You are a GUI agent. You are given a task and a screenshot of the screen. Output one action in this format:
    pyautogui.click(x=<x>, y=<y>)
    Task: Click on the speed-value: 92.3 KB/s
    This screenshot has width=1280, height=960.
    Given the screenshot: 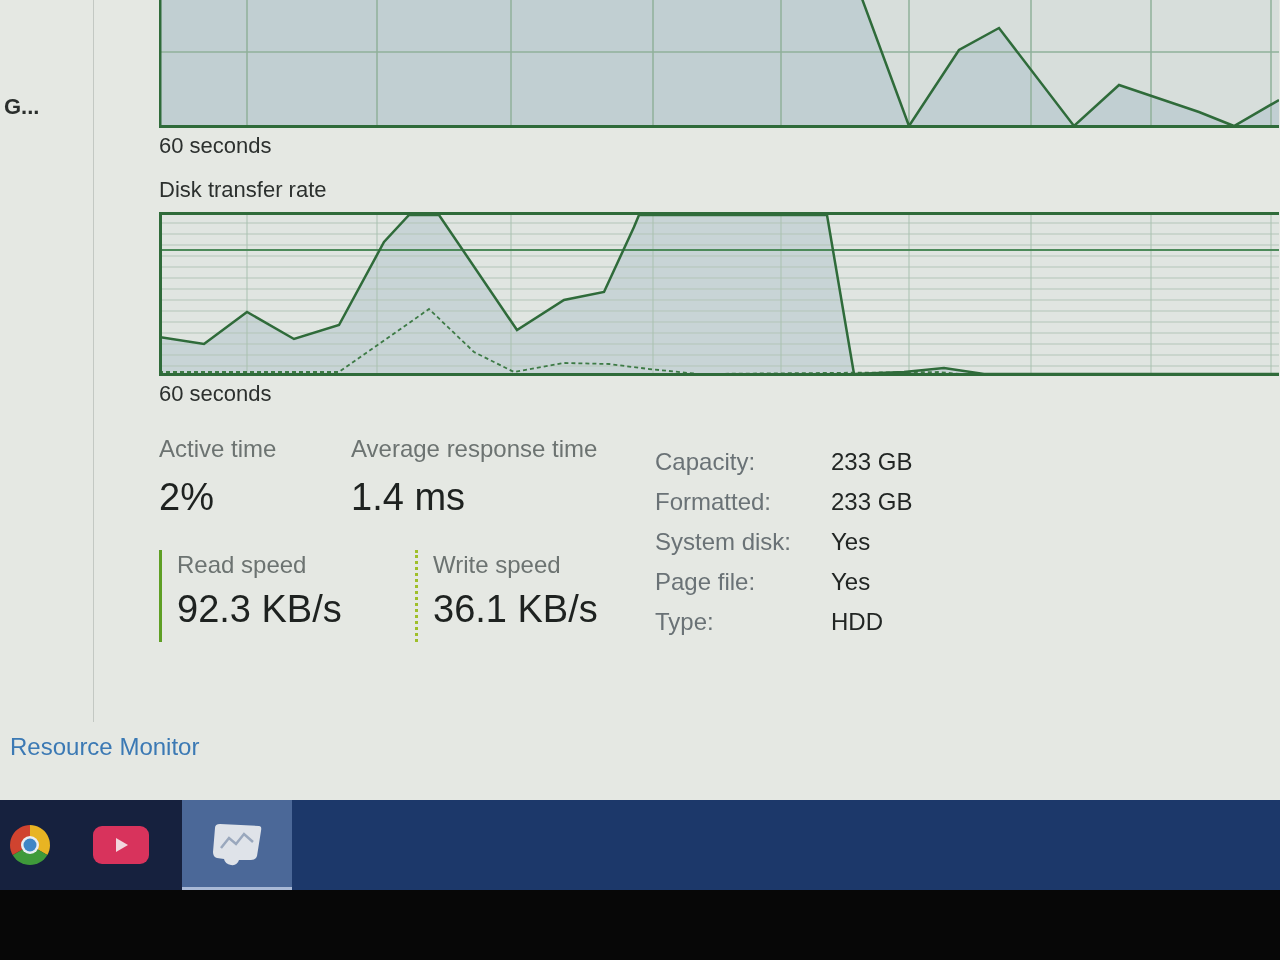 What is the action you would take?
    pyautogui.click(x=260, y=609)
    